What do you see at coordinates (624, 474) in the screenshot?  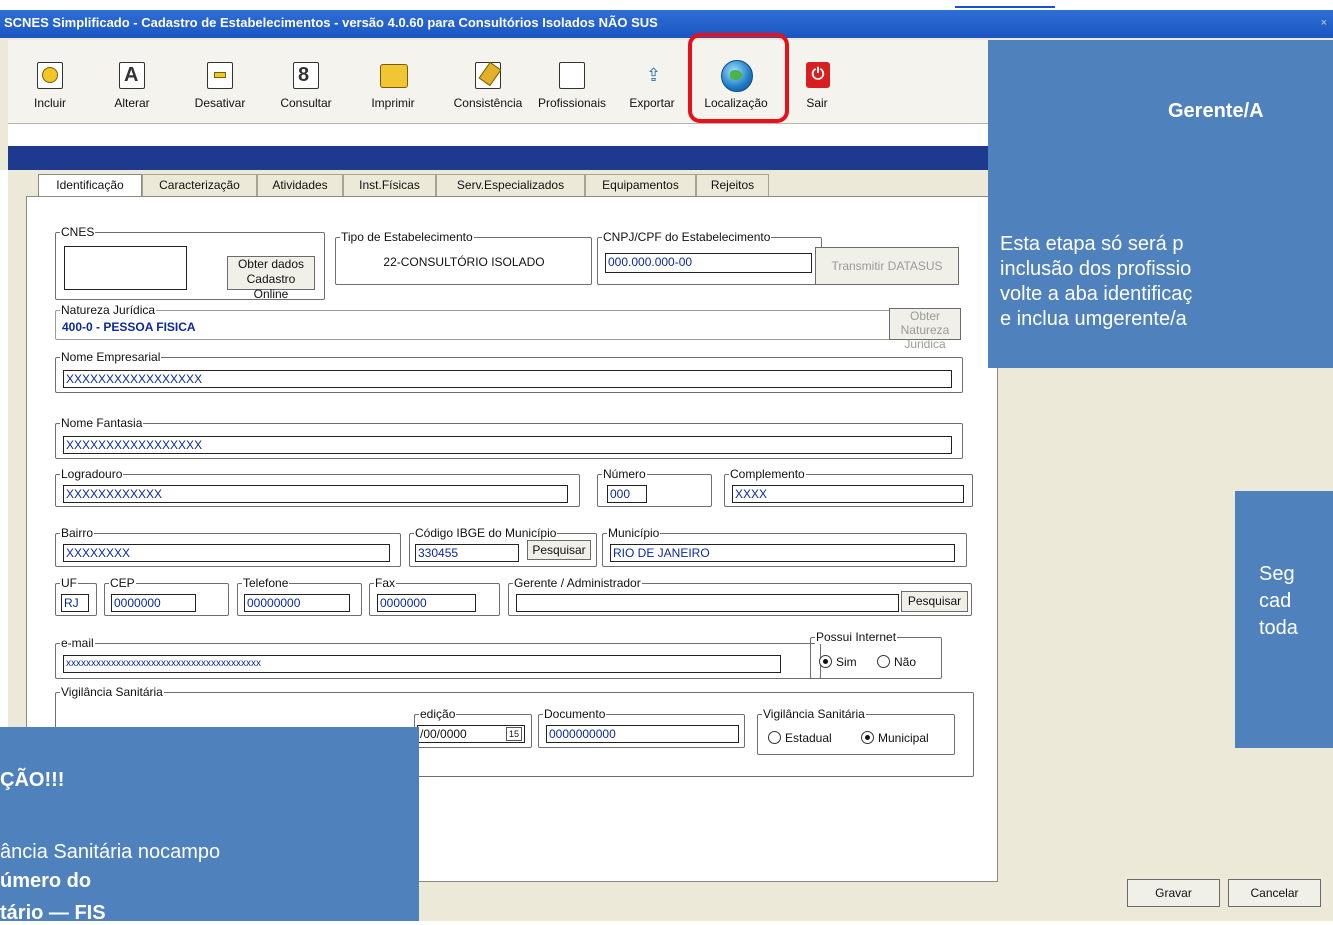 I see `numero-label: Número` at bounding box center [624, 474].